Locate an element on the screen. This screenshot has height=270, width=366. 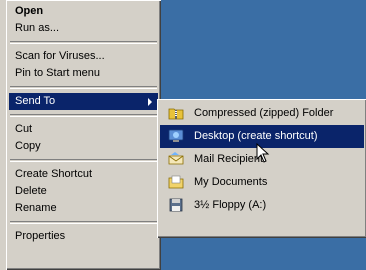
my-documents-icon is located at coordinates (176, 182).